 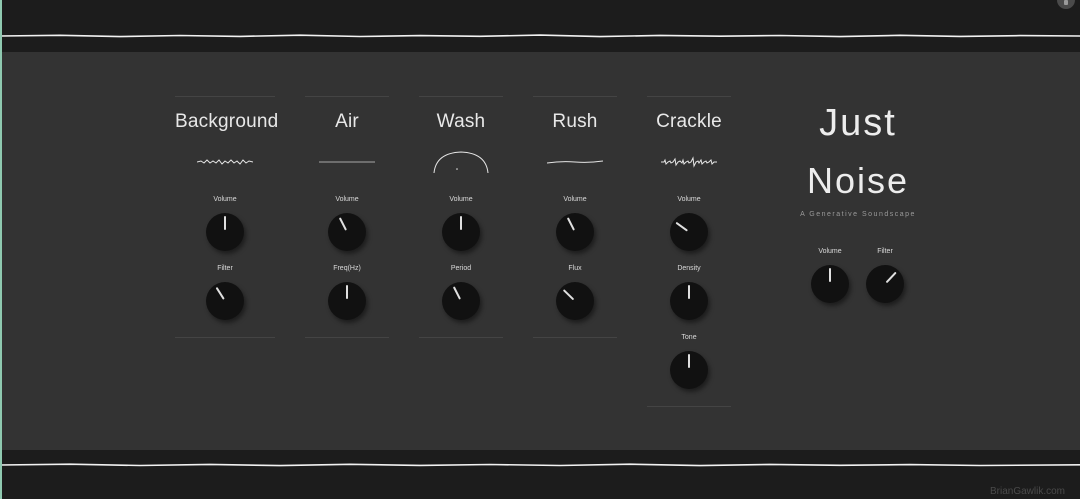 I want to click on wash-period-knob, so click(x=461, y=301).